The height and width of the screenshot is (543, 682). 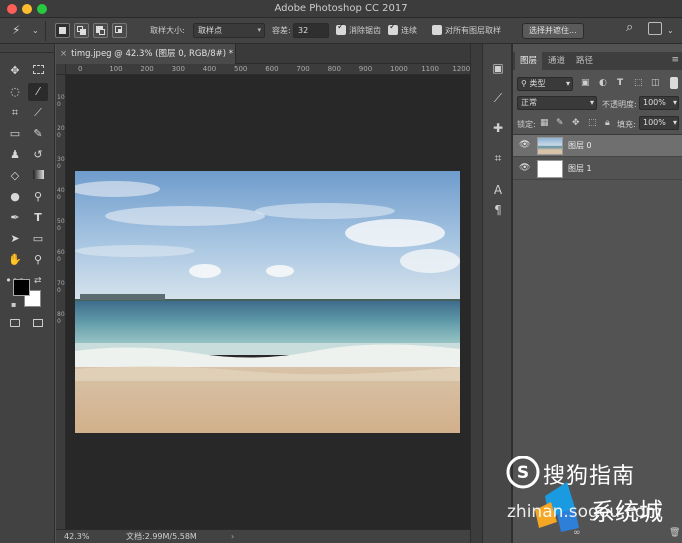 I want to click on crop-tool-icon: ⌗, so click(x=15, y=113).